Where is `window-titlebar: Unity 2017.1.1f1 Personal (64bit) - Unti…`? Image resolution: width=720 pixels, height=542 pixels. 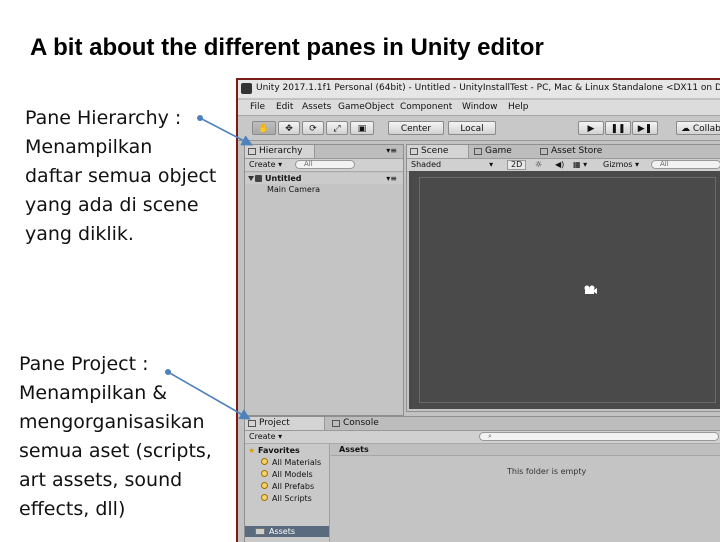 window-titlebar: Unity 2017.1.1f1 Personal (64bit) - Unti… is located at coordinates (479, 89).